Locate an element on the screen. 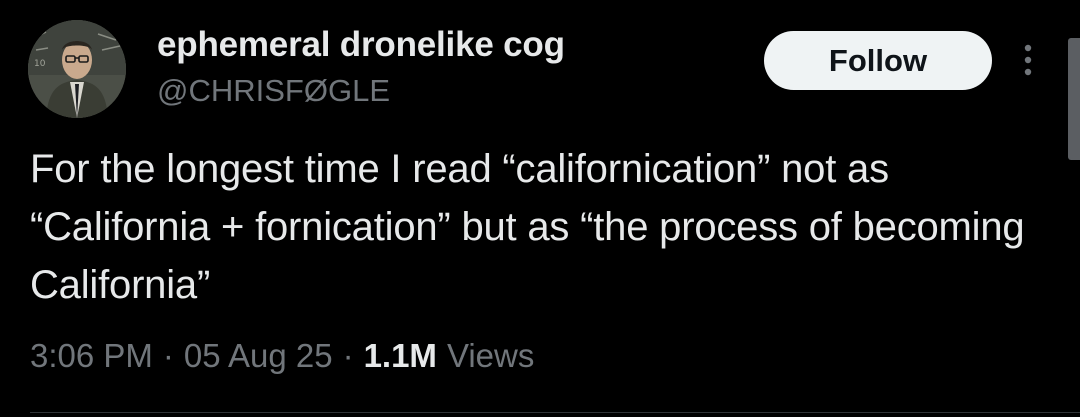 This screenshot has height=417, width=1080. tweet-metadata: 3:06 PM · 05 Aug 25 · 1.1M Views is located at coordinates (282, 356).